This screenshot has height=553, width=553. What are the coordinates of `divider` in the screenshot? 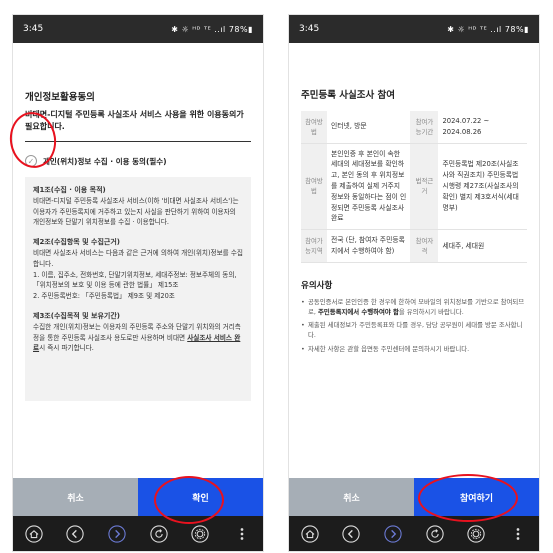 It's located at (138, 141).